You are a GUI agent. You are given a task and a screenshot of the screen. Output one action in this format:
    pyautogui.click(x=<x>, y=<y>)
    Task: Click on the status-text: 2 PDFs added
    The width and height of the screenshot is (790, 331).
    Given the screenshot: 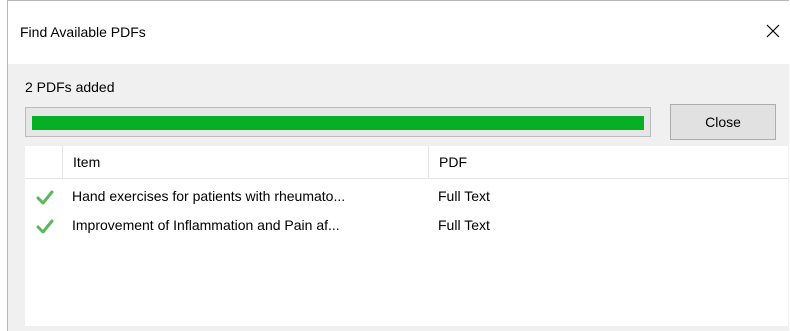 What is the action you would take?
    pyautogui.click(x=70, y=87)
    